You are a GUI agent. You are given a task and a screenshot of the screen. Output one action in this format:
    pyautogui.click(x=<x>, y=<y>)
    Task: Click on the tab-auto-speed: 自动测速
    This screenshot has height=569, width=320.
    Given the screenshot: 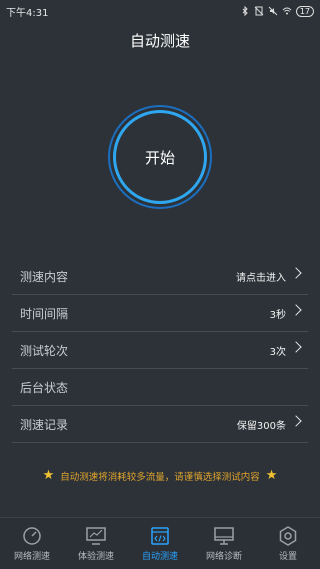 What is the action you would take?
    pyautogui.click(x=160, y=543)
    